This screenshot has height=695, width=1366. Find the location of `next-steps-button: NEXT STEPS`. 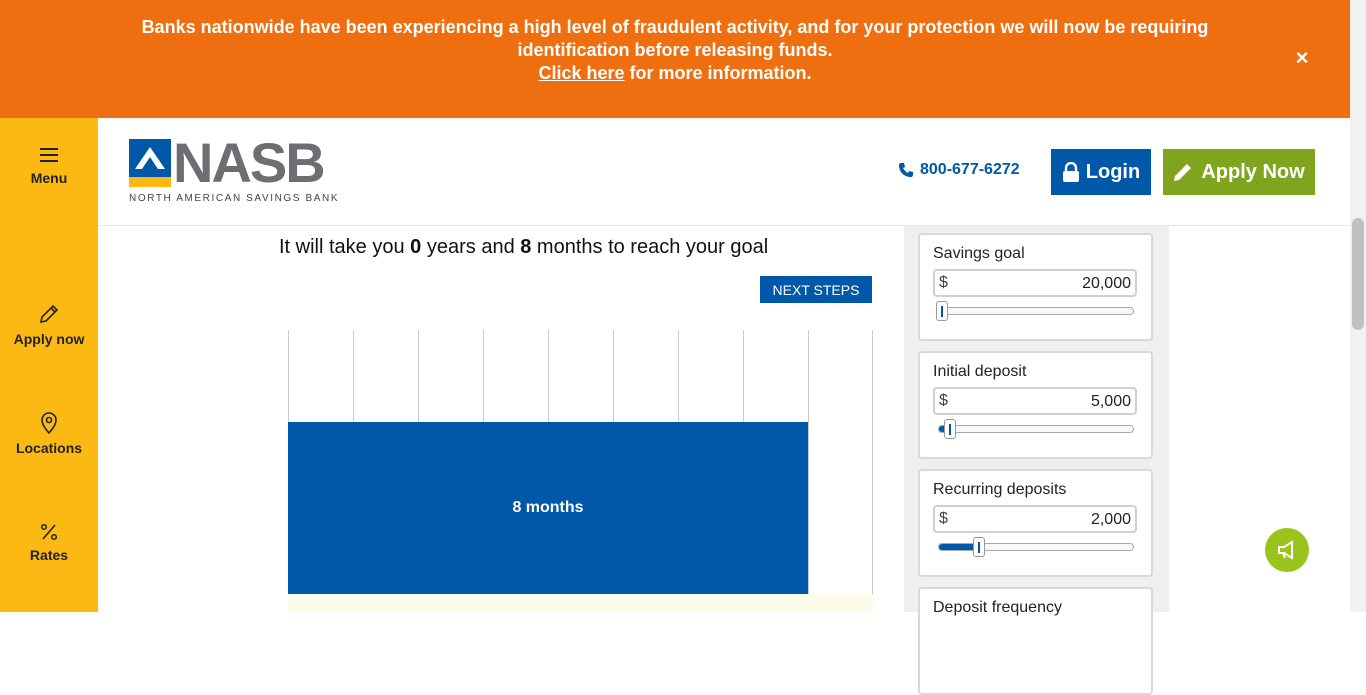

next-steps-button: NEXT STEPS is located at coordinates (816, 289).